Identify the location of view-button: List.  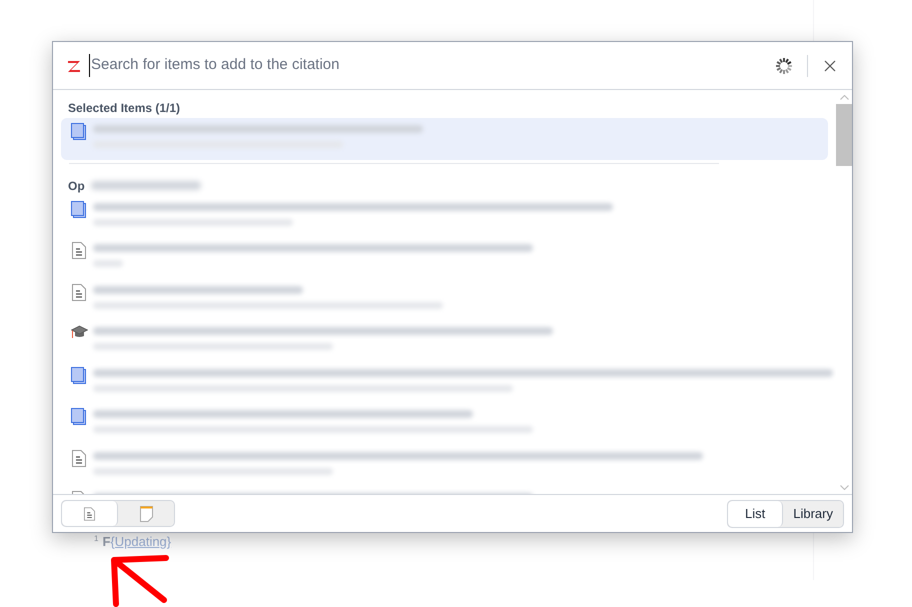
(756, 513).